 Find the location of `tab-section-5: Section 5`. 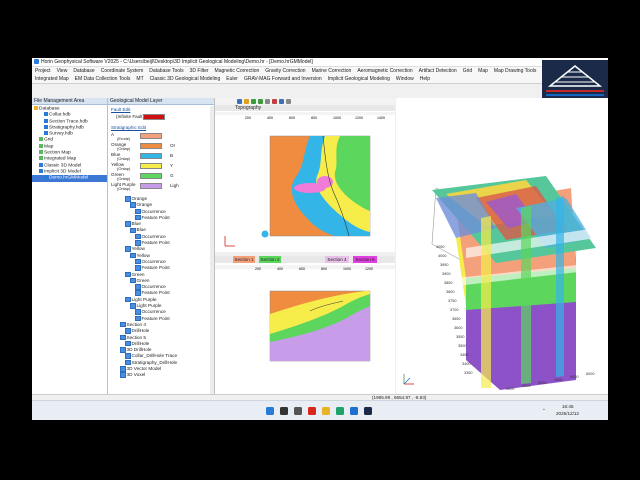

tab-section-5: Section 5 is located at coordinates (365, 259).